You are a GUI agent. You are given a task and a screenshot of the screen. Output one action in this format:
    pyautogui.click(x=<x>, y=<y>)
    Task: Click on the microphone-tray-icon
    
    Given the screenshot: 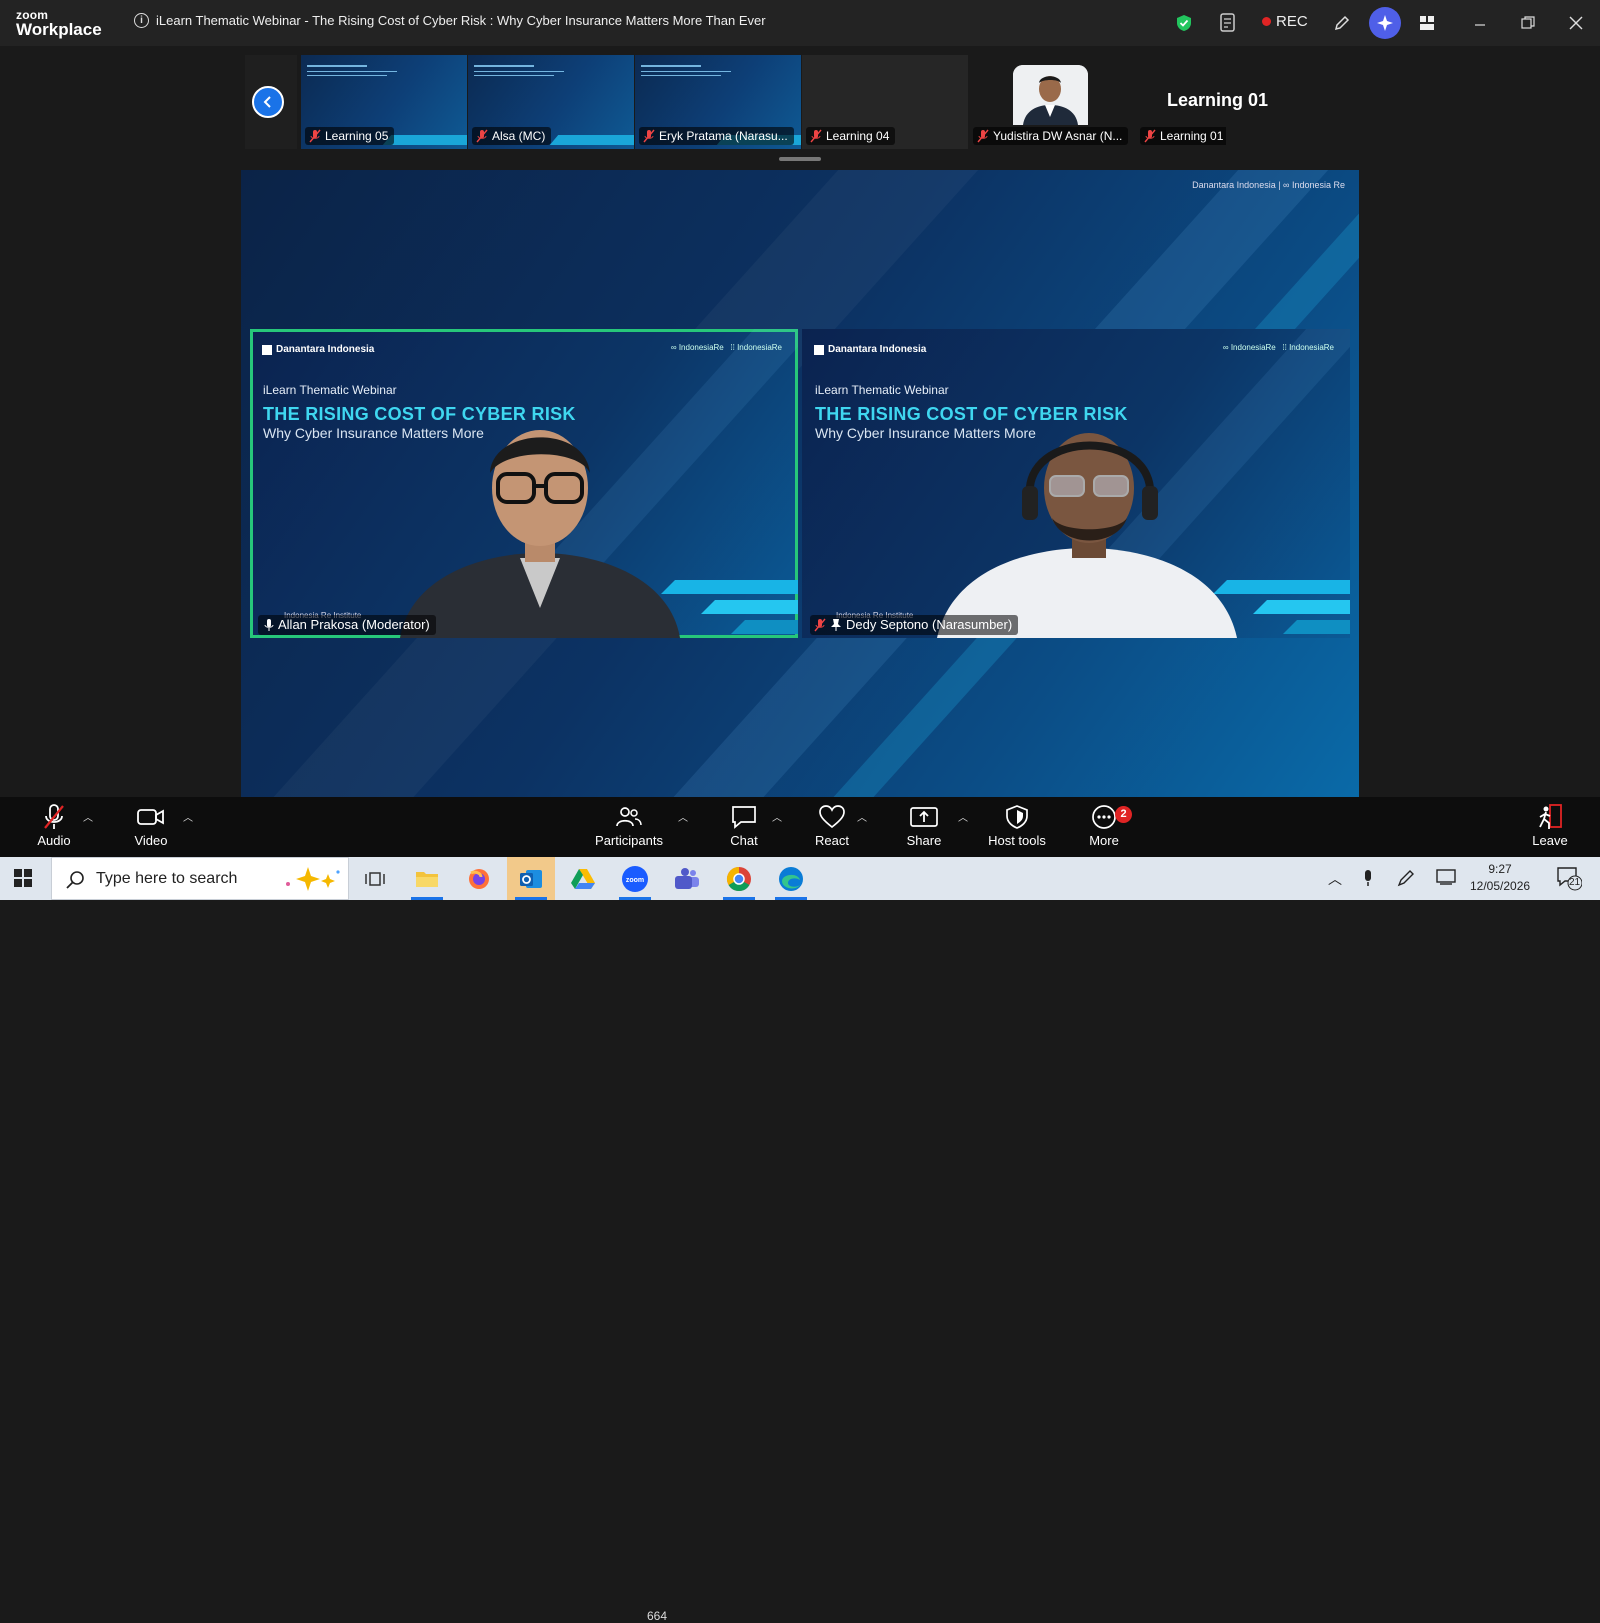 What is the action you would take?
    pyautogui.click(x=1368, y=879)
    